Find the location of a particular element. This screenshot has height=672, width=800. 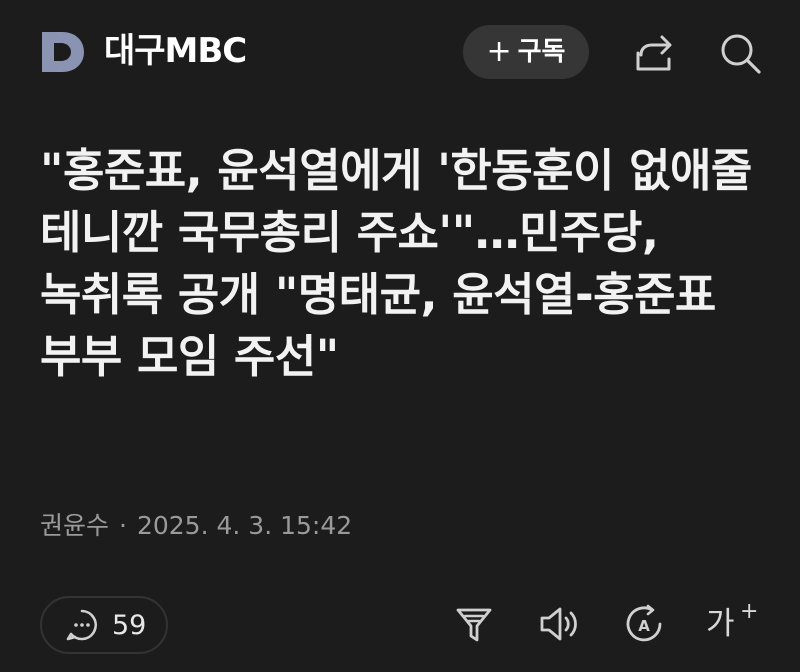

svg-text: A is located at coordinates (644, 626).